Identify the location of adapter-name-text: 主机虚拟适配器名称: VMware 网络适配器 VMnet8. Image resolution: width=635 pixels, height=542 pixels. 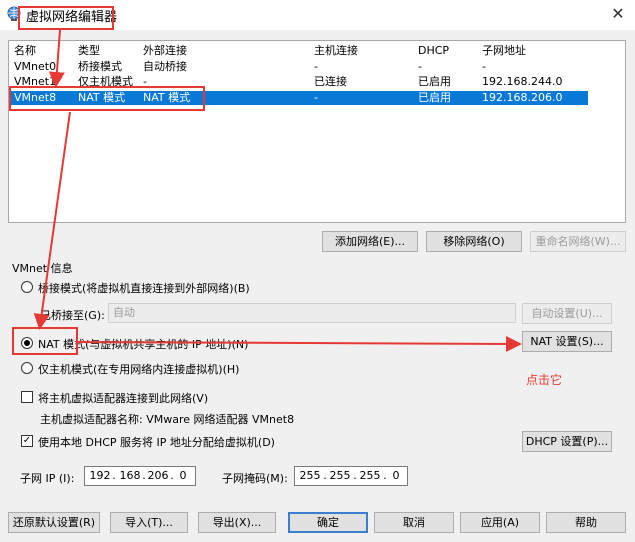
(167, 419).